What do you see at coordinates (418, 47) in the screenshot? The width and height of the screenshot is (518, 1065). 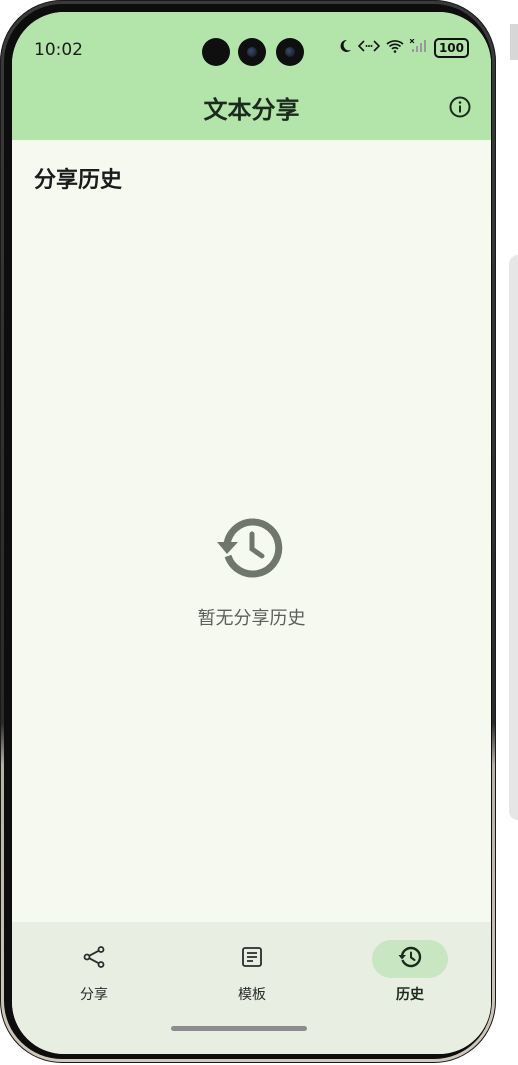 I see `signal-icon` at bounding box center [418, 47].